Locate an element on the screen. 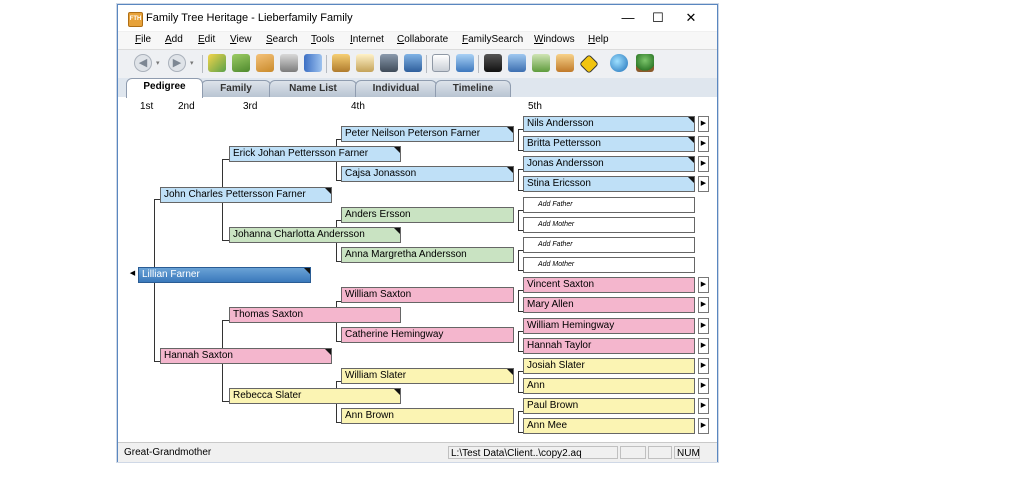  grid-icon is located at coordinates (541, 63).